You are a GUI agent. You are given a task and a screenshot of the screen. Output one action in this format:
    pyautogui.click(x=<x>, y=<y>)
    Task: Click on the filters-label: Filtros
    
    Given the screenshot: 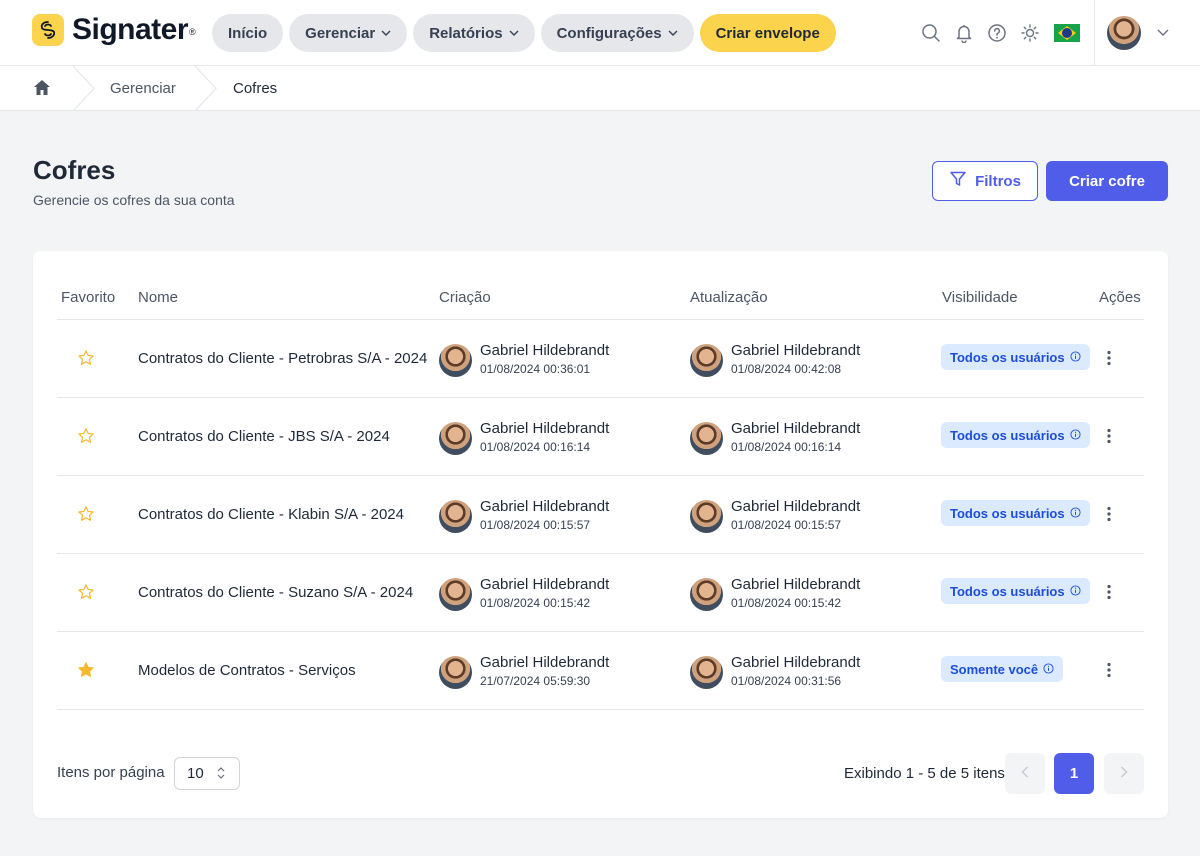 What is the action you would take?
    pyautogui.click(x=998, y=181)
    